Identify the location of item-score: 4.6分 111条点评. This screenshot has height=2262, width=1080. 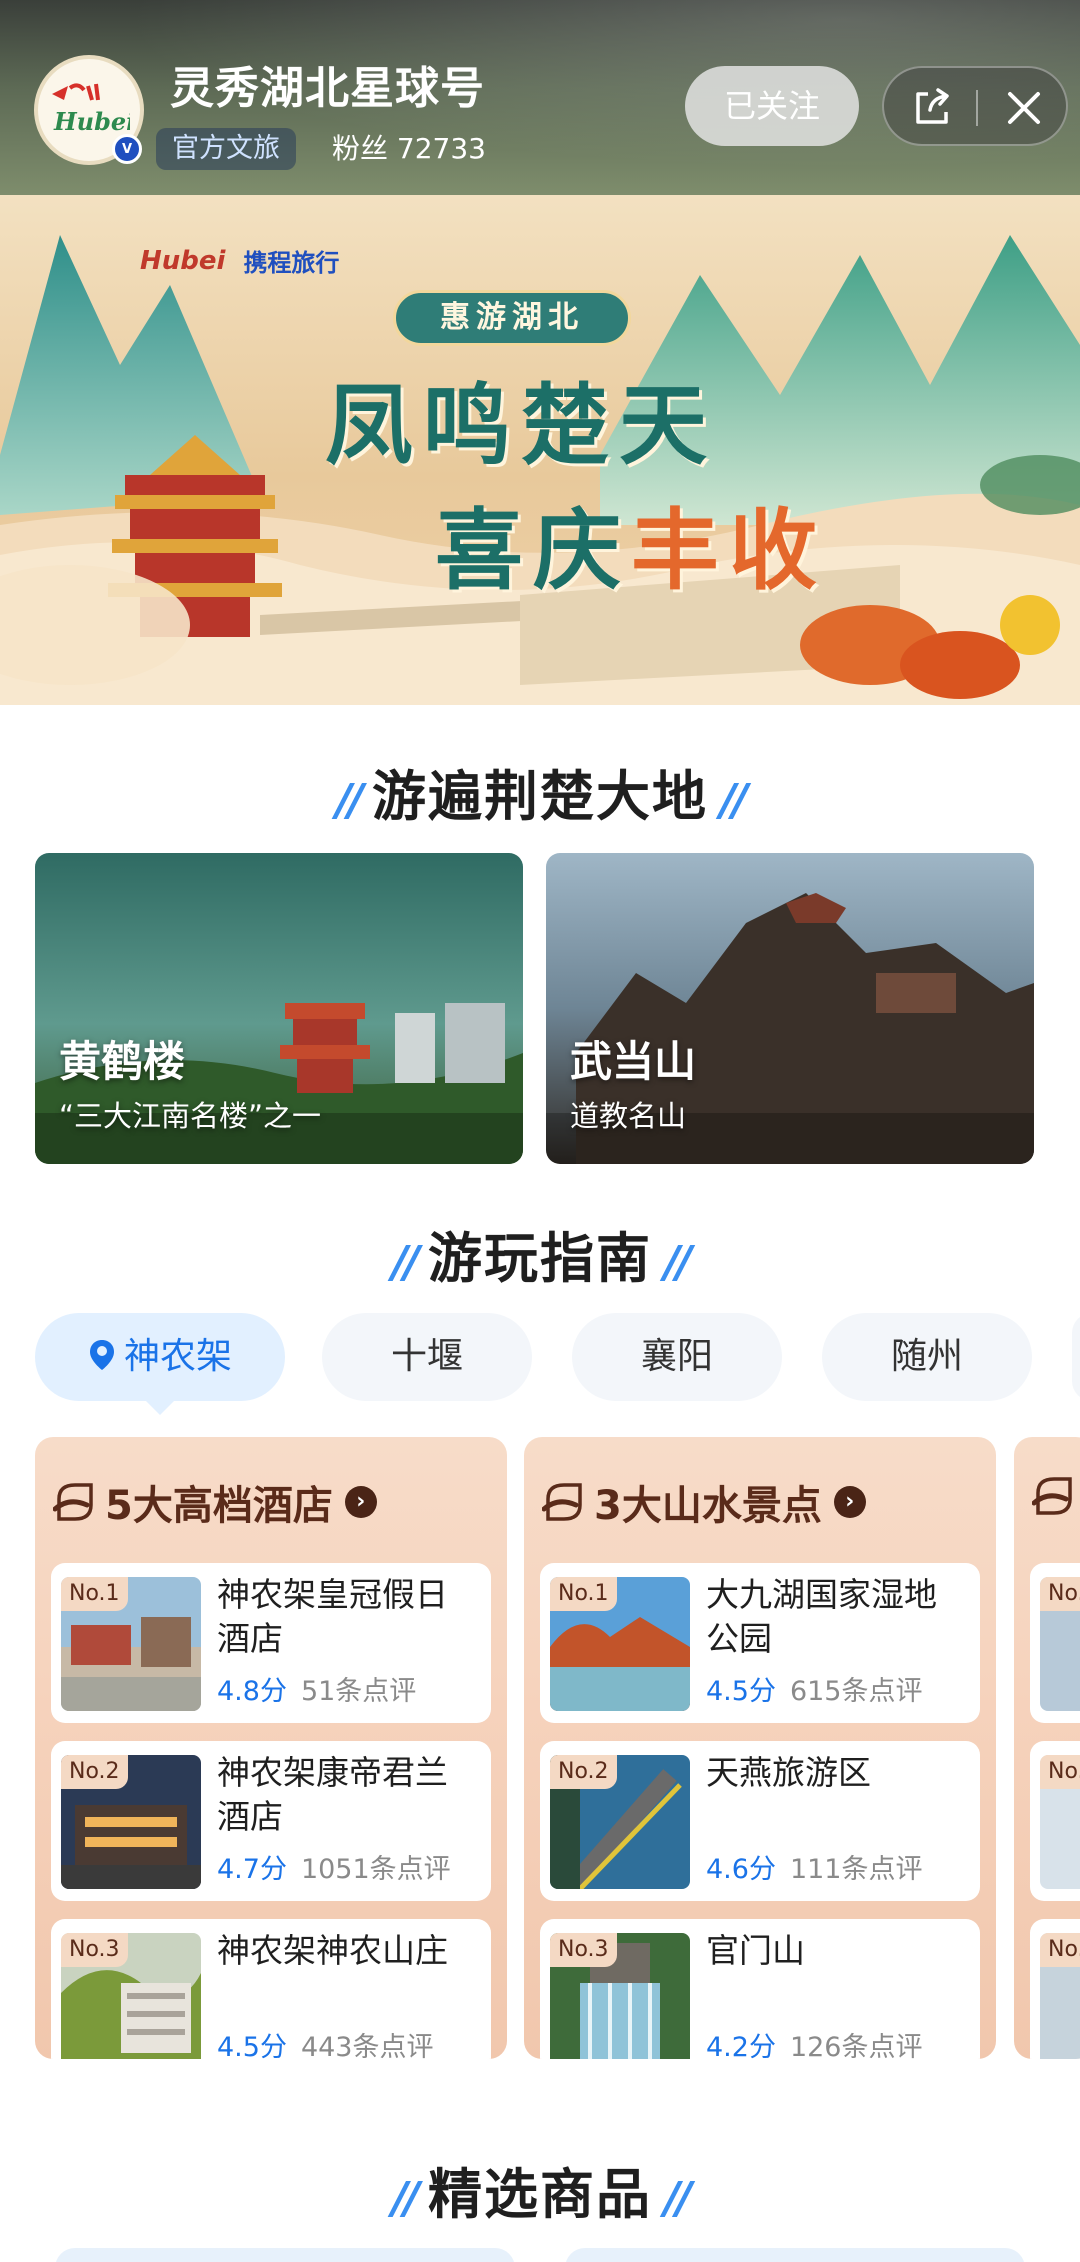
(814, 1866).